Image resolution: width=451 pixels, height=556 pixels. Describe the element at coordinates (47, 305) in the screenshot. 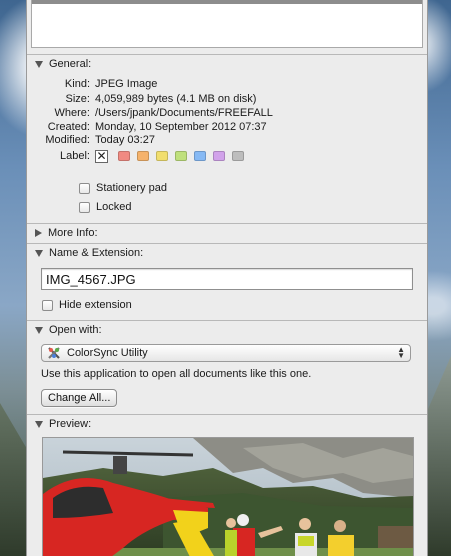

I see `hide-extension-checkbox` at that location.